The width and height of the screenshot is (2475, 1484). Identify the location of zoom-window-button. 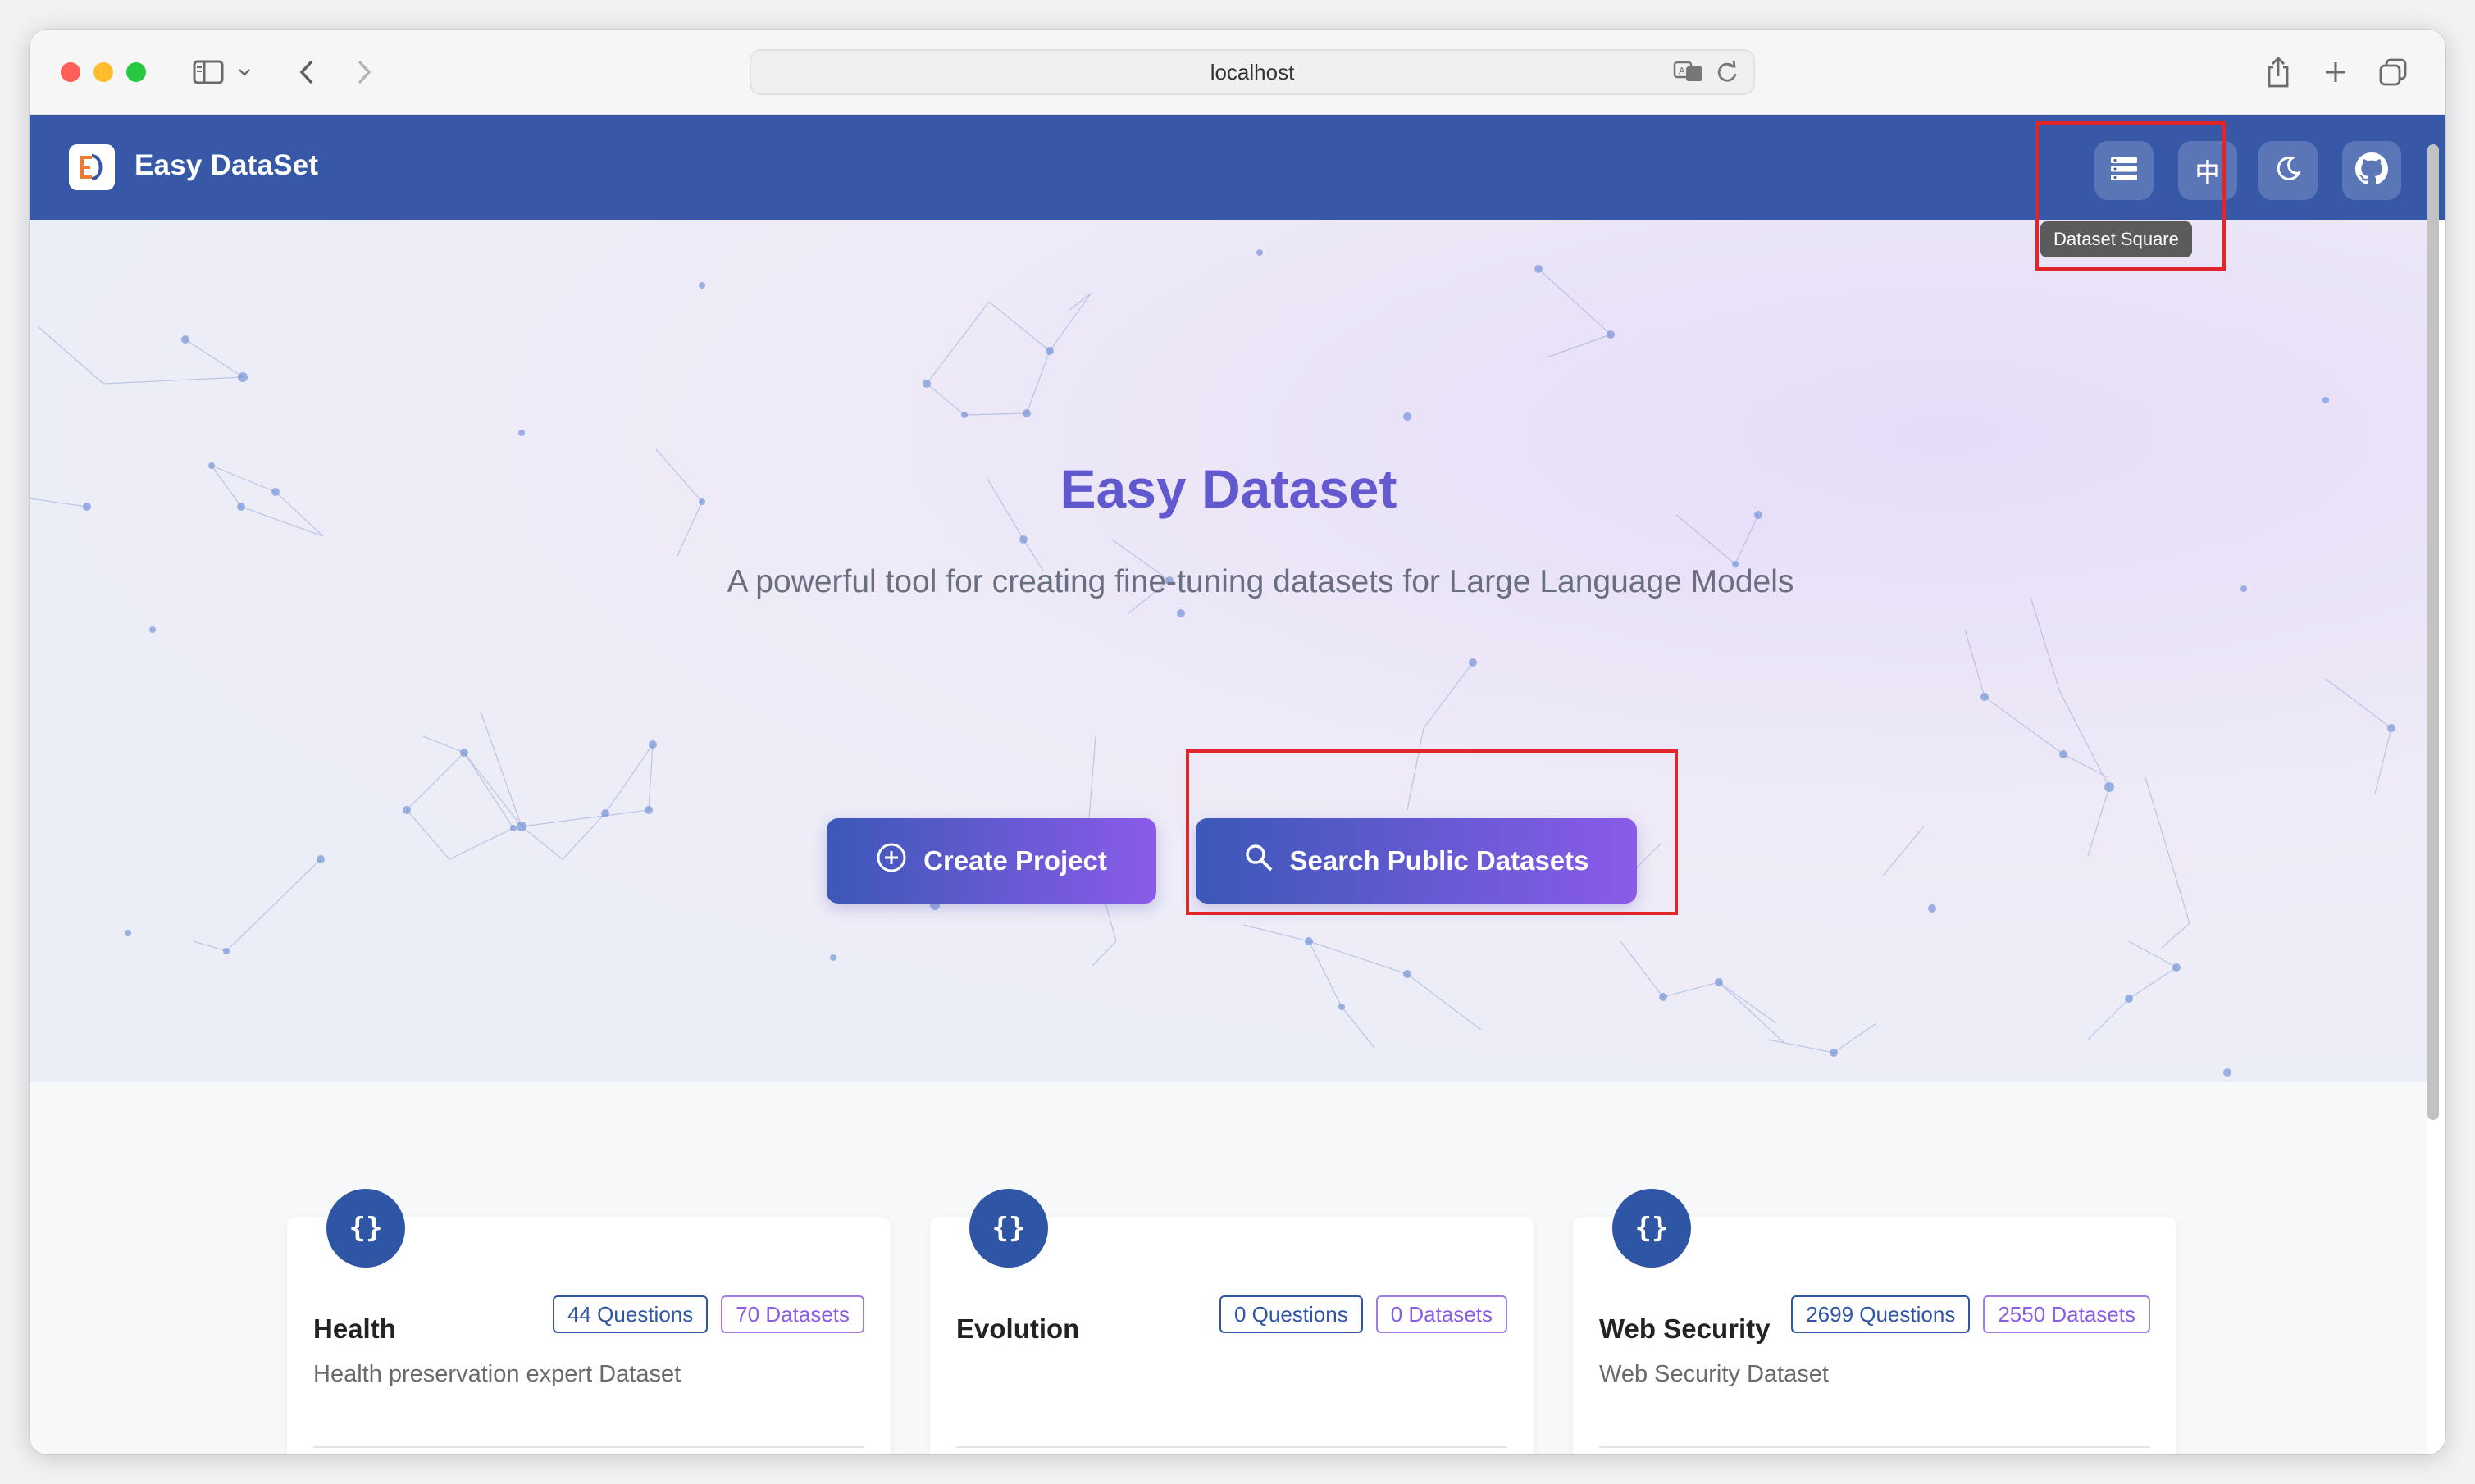
(136, 72).